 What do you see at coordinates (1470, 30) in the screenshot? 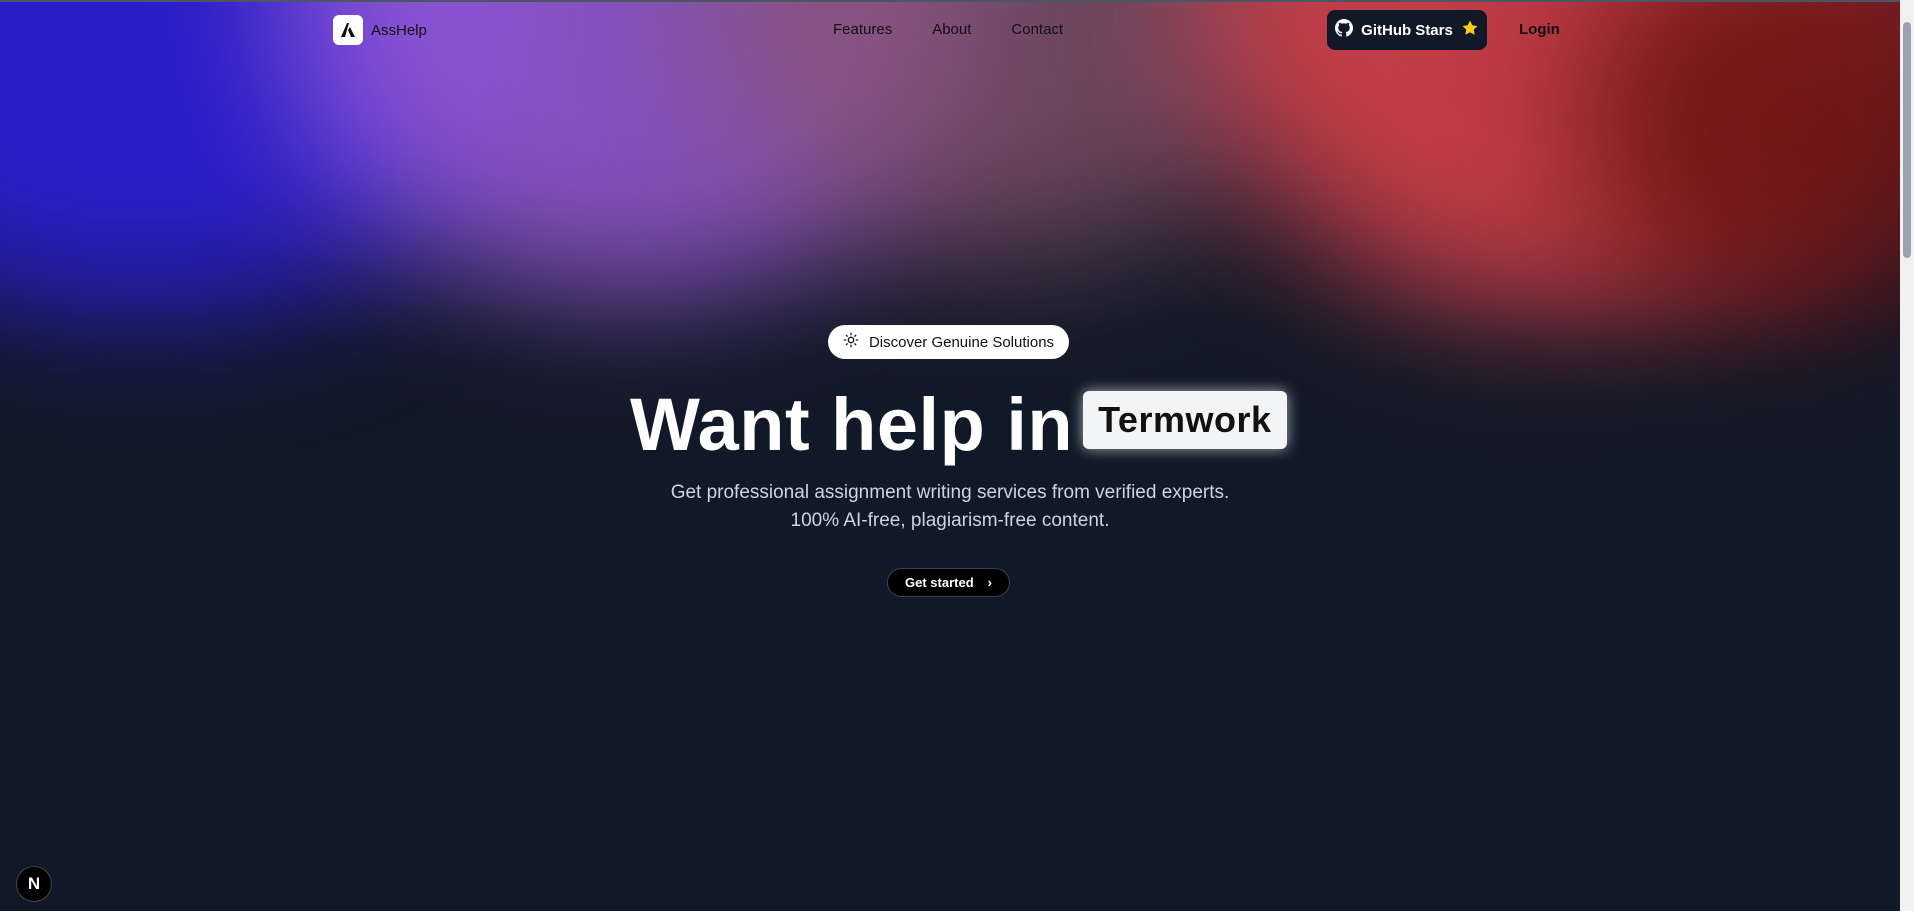
I see `star-icon` at bounding box center [1470, 30].